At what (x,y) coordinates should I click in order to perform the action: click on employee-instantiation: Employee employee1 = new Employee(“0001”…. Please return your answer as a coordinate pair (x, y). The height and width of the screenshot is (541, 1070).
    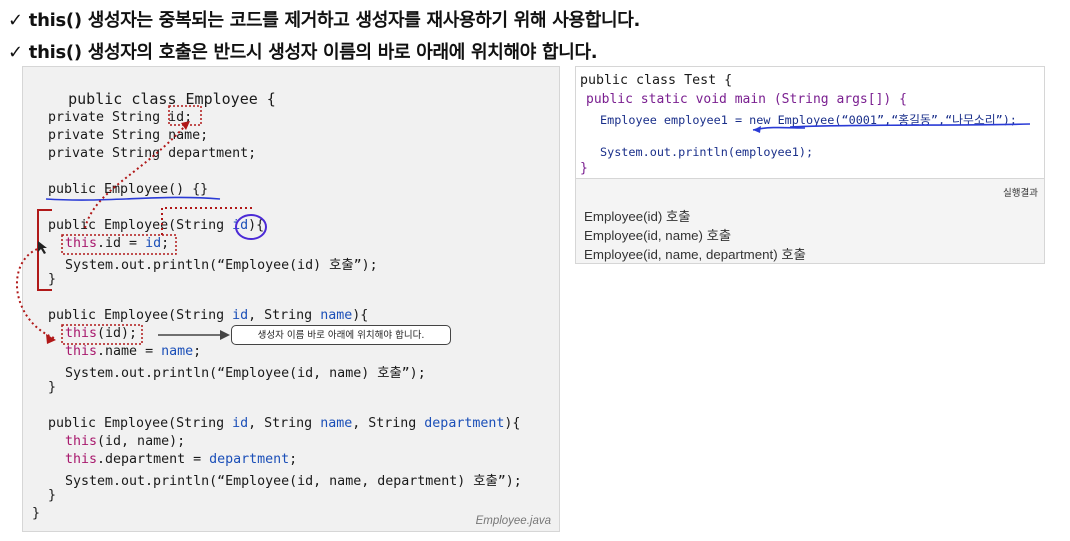
    Looking at the image, I should click on (808, 120).